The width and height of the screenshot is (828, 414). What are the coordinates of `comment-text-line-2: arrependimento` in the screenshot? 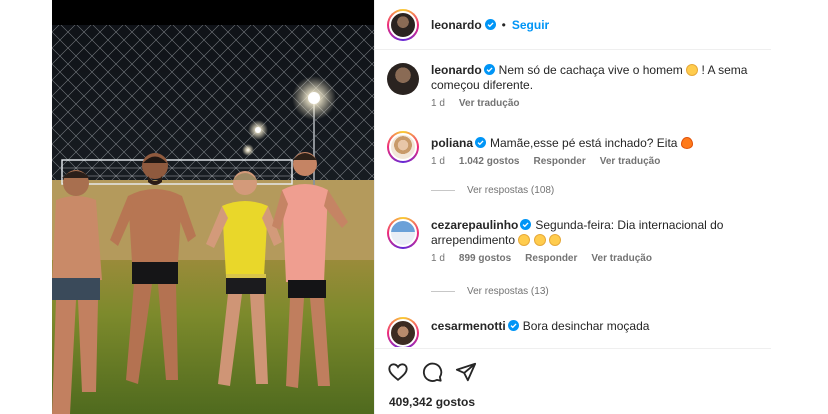 It's located at (473, 240).